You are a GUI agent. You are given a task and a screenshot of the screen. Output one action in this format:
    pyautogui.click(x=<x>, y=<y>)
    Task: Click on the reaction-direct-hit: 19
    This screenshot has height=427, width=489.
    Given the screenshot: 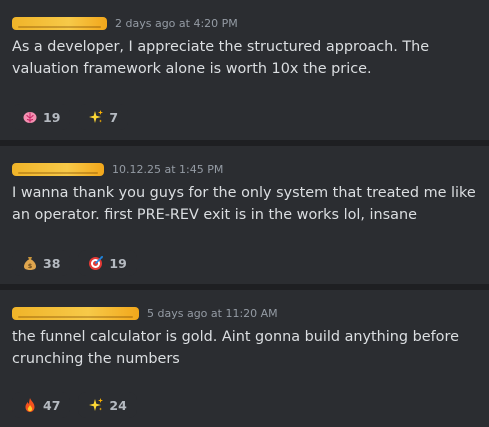 What is the action you would take?
    pyautogui.click(x=107, y=263)
    